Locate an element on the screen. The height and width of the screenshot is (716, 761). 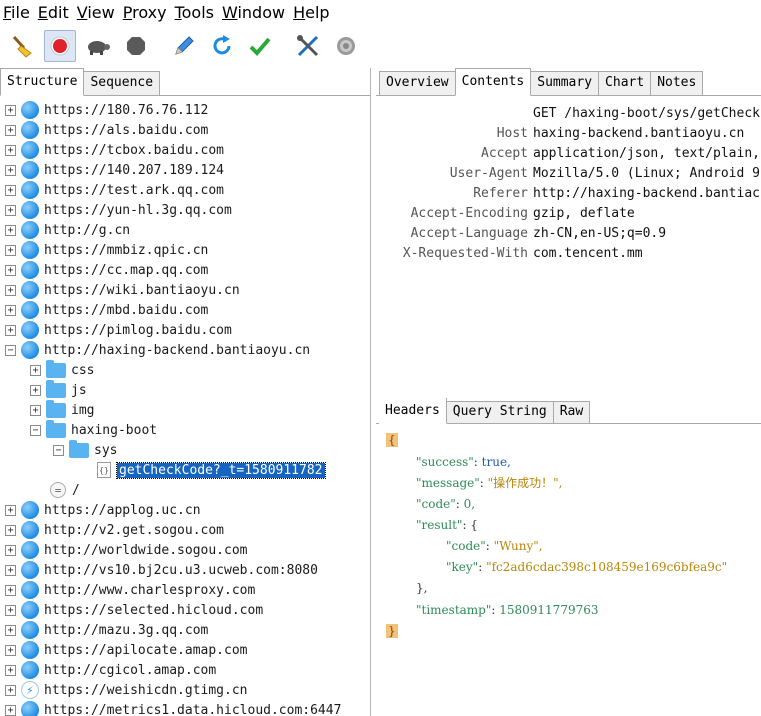
tree-folder-label: sys is located at coordinates (106, 450).